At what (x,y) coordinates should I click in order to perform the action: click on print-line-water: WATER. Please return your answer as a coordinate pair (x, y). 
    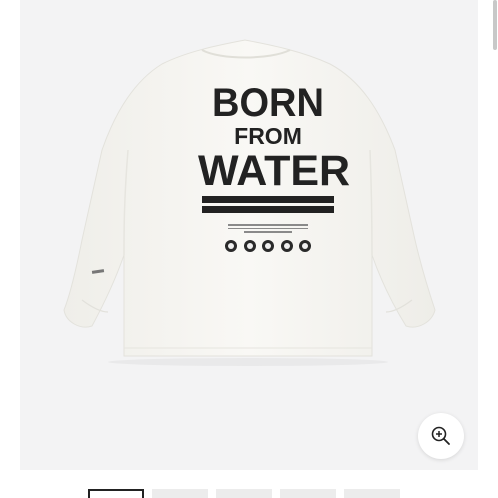
    Looking at the image, I should click on (274, 171).